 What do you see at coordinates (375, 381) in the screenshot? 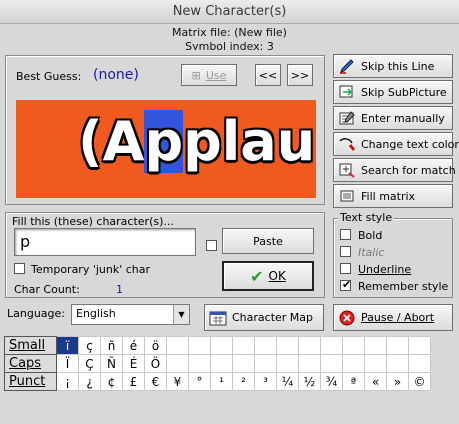
I see `char-cell: «` at bounding box center [375, 381].